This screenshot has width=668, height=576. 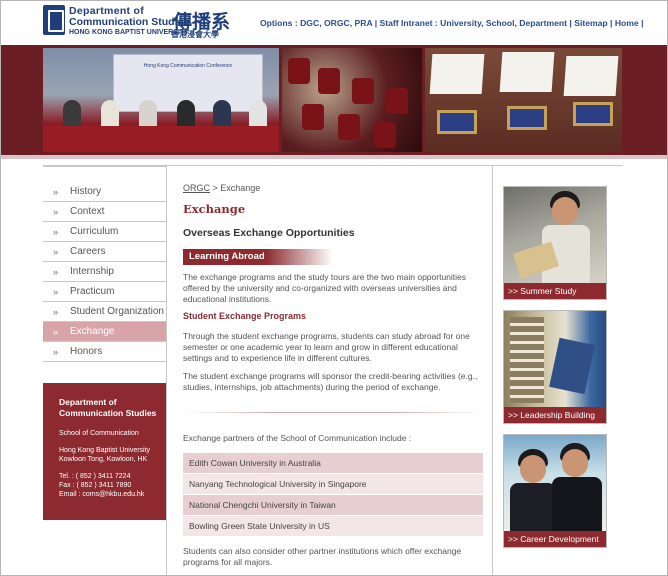 What do you see at coordinates (86, 191) in the screenshot?
I see `sidebar-item-label: History` at bounding box center [86, 191].